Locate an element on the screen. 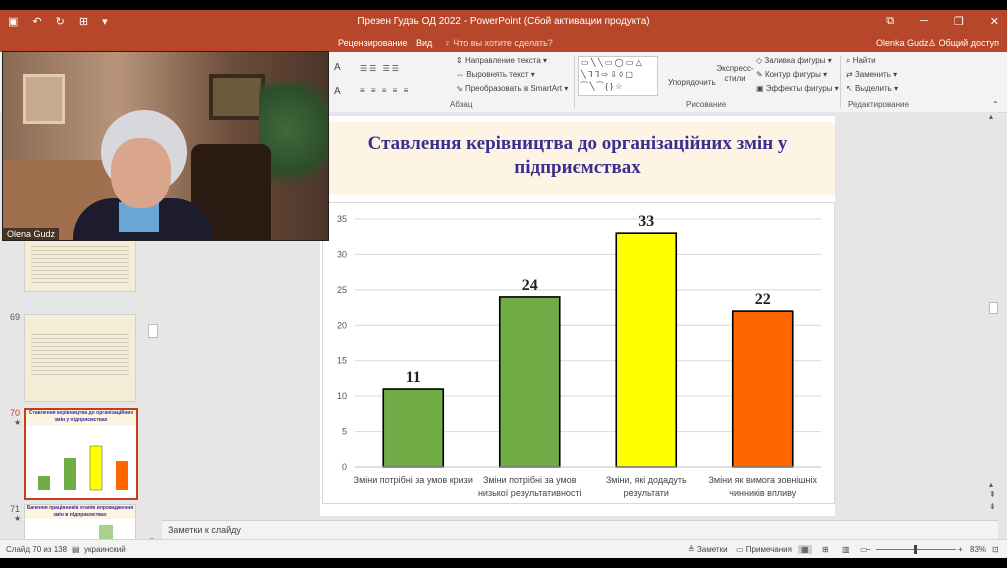 The width and height of the screenshot is (1007, 568). editing-group-label: Редактирование is located at coordinates (878, 104).